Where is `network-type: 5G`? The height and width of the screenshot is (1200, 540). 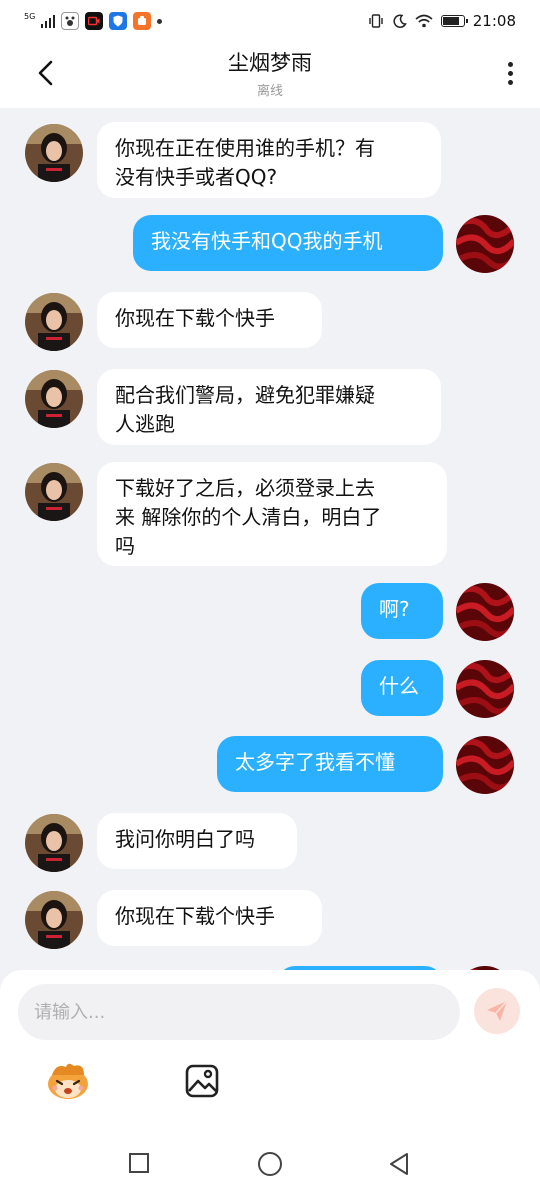 network-type: 5G is located at coordinates (30, 16).